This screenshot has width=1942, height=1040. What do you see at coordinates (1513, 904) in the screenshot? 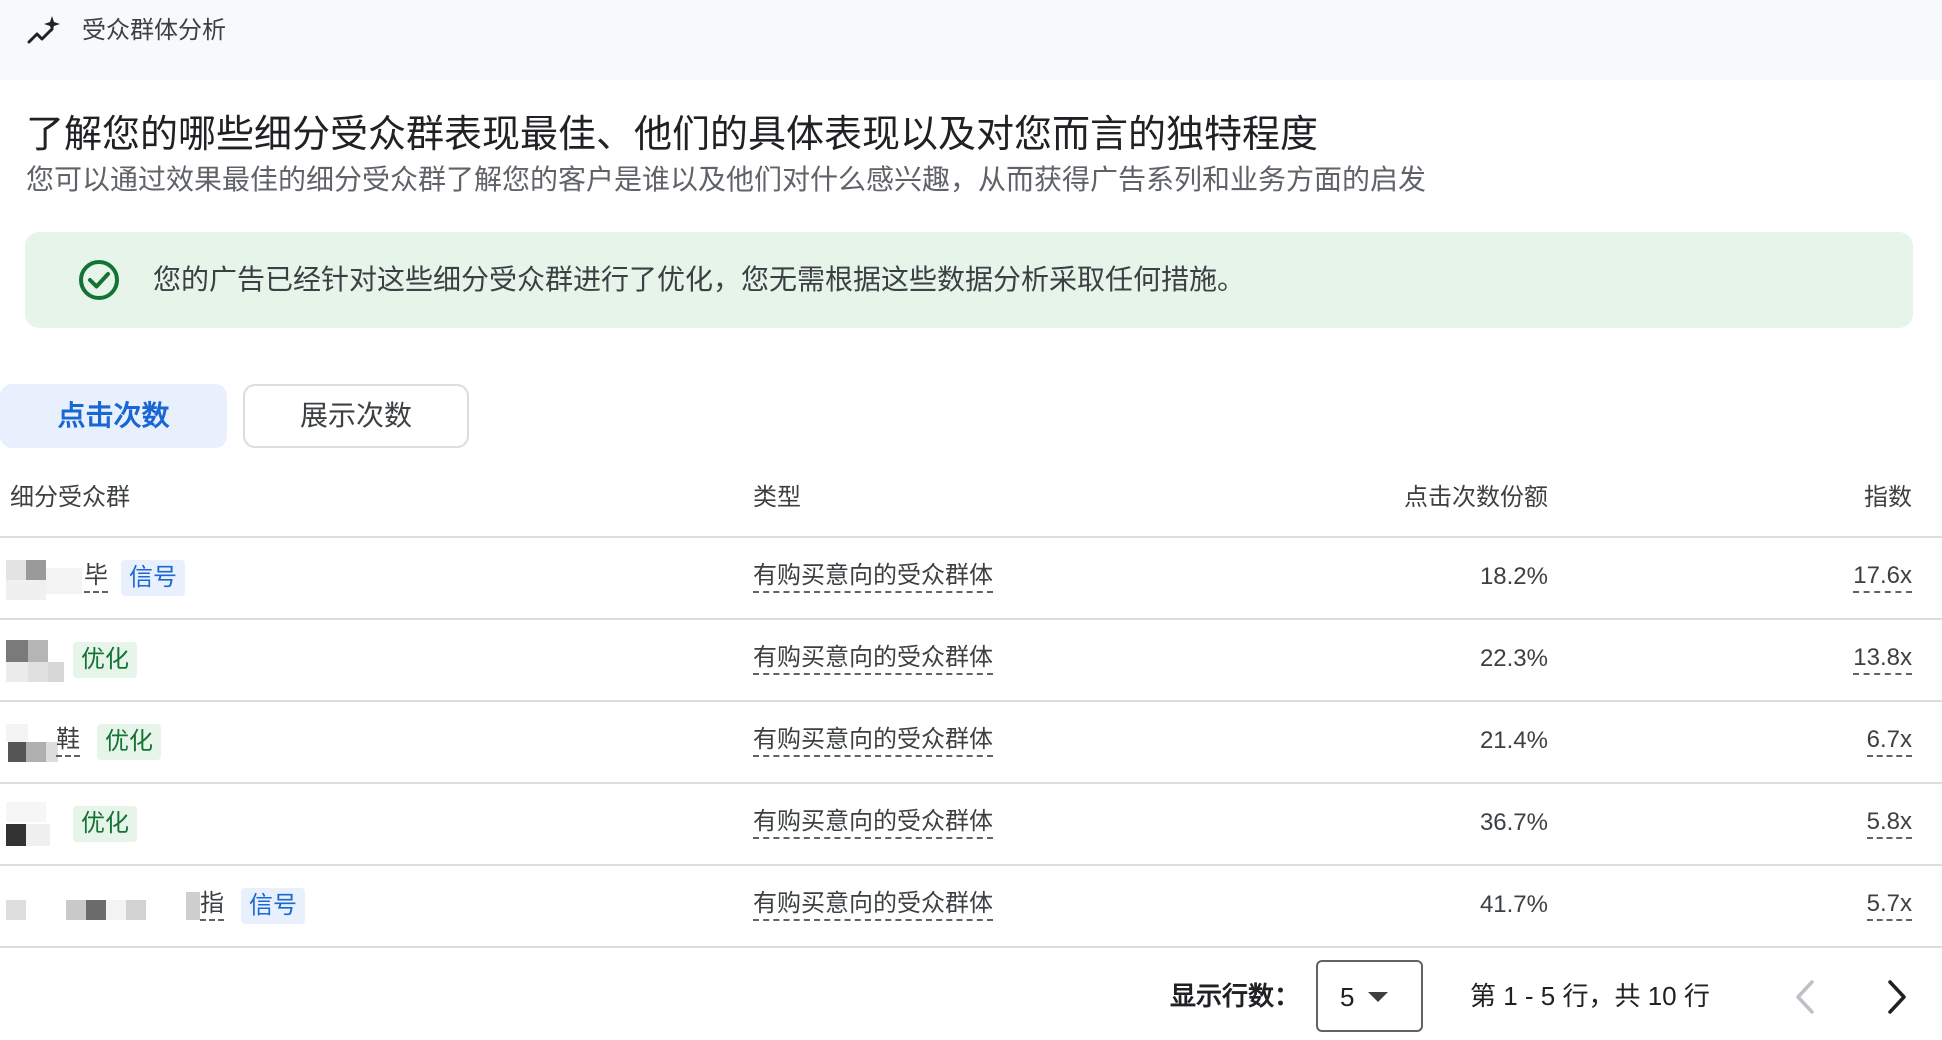
I see `click-share-value: 41.7%` at bounding box center [1513, 904].